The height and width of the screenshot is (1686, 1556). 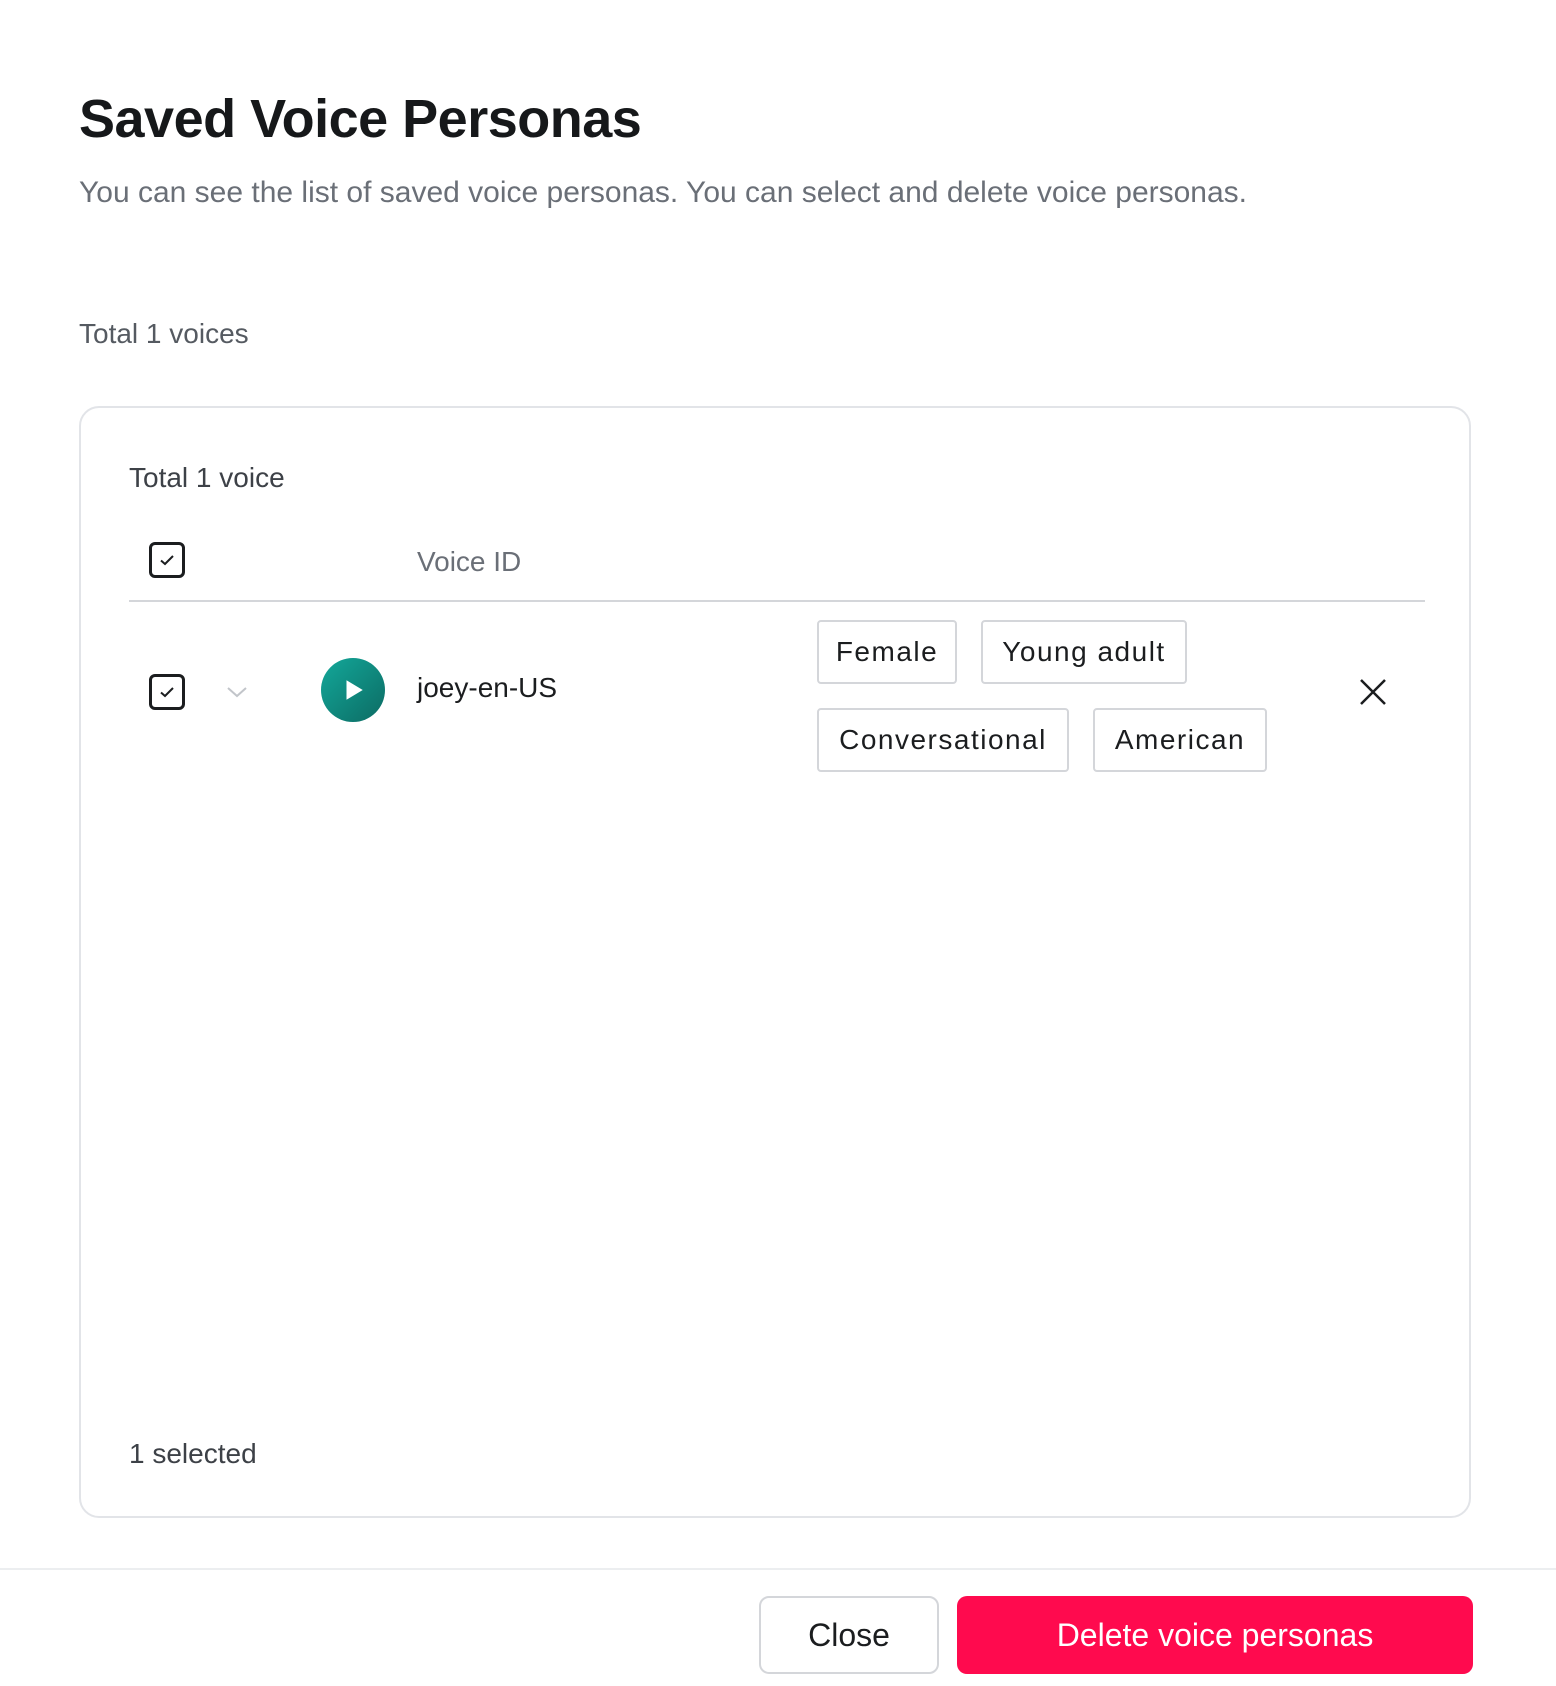 What do you see at coordinates (887, 652) in the screenshot?
I see `tag-female: Female` at bounding box center [887, 652].